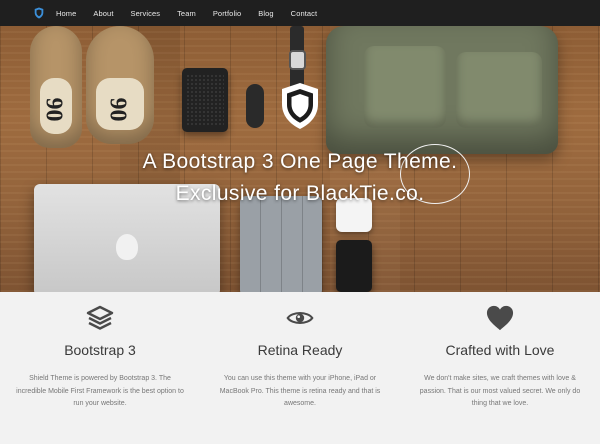  Describe the element at coordinates (66, 13) in the screenshot. I see `nav-link-home: Home` at that location.